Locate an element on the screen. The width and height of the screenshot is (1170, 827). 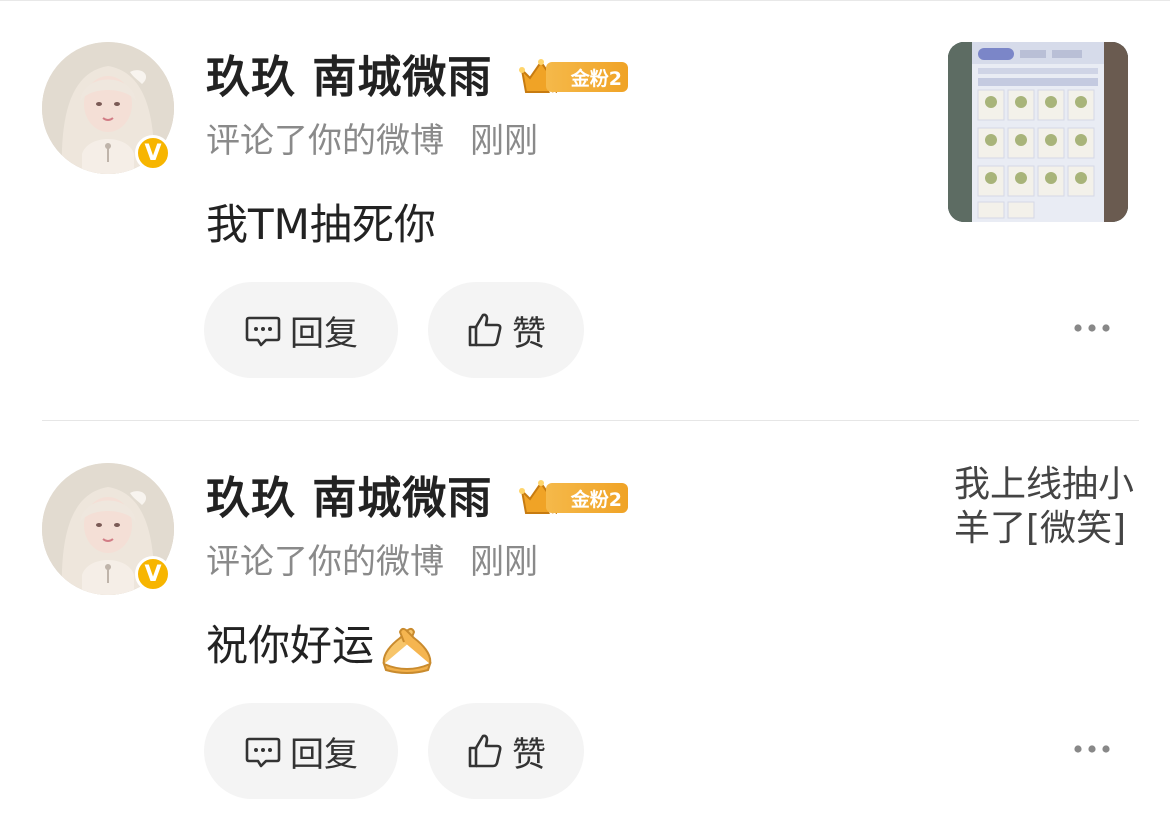
post-screenshot-image is located at coordinates (1038, 132).